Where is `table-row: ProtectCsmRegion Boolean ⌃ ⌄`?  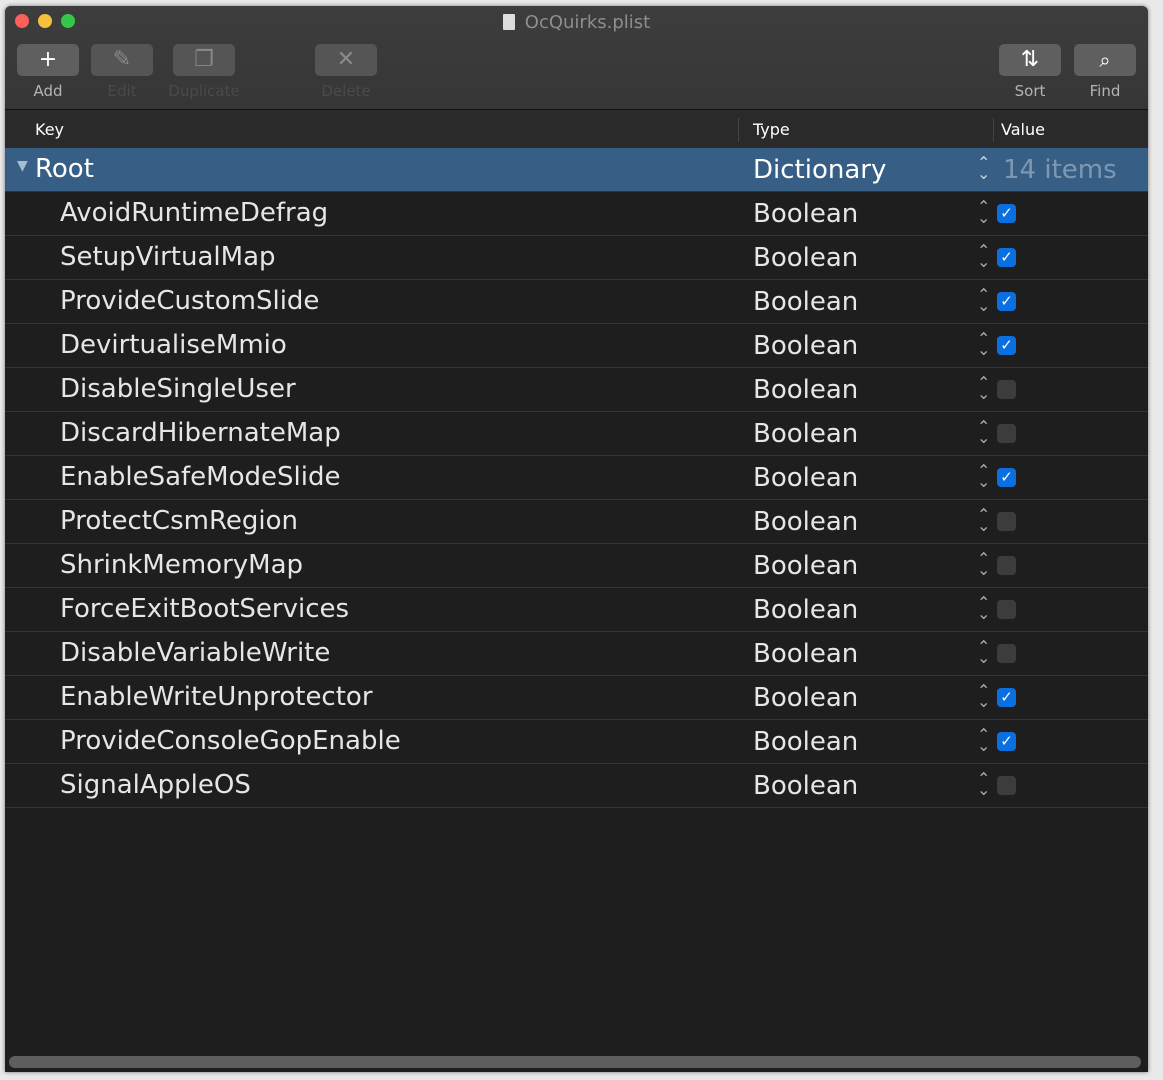
table-row: ProtectCsmRegion Boolean ⌃ ⌄ is located at coordinates (576, 522).